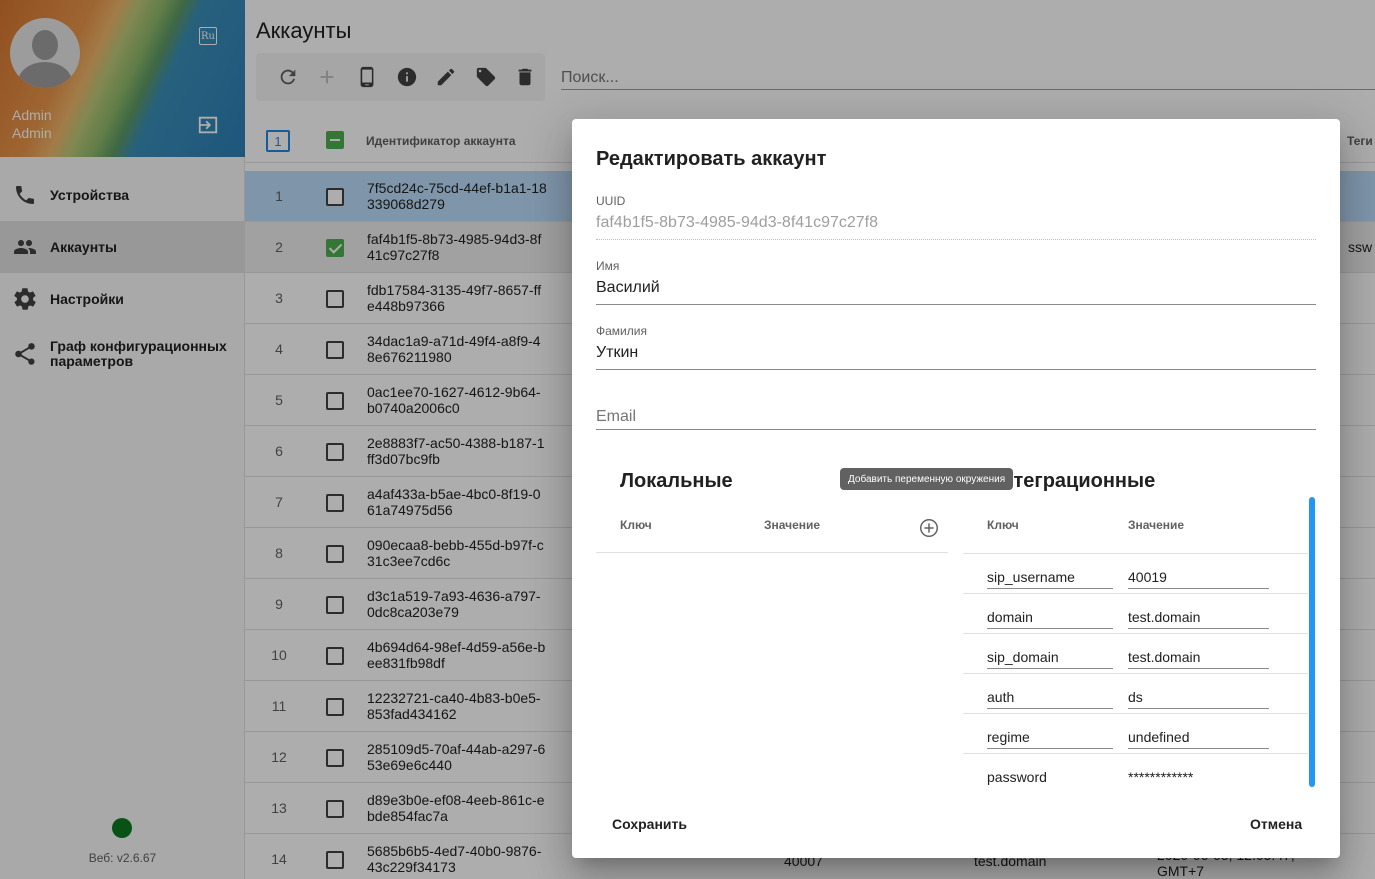 The height and width of the screenshot is (879, 1375). I want to click on last-name-input: Уткин, so click(956, 357).